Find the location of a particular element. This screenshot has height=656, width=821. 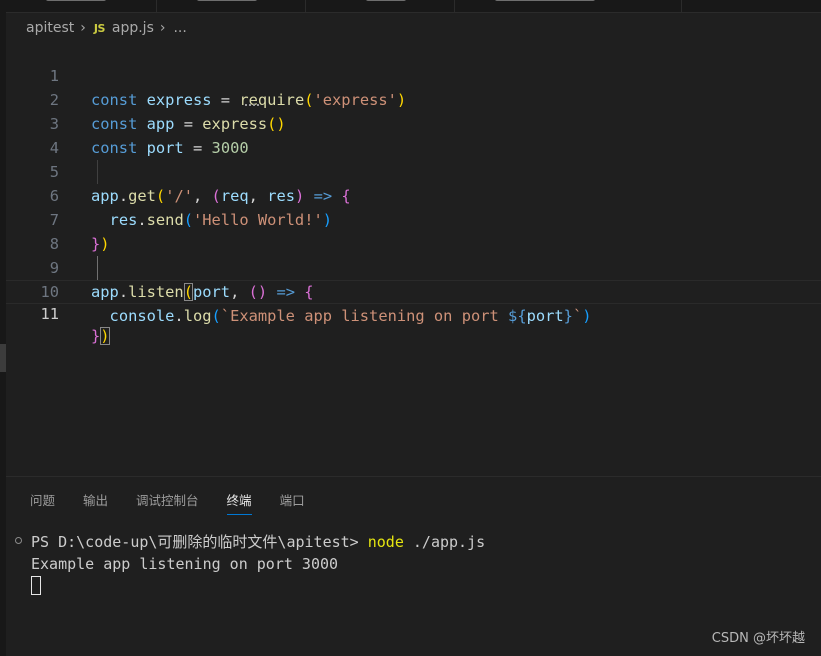

terminal-prompt: PS D:\code-up\可删除的临时文件\apitest> is located at coordinates (199, 542).